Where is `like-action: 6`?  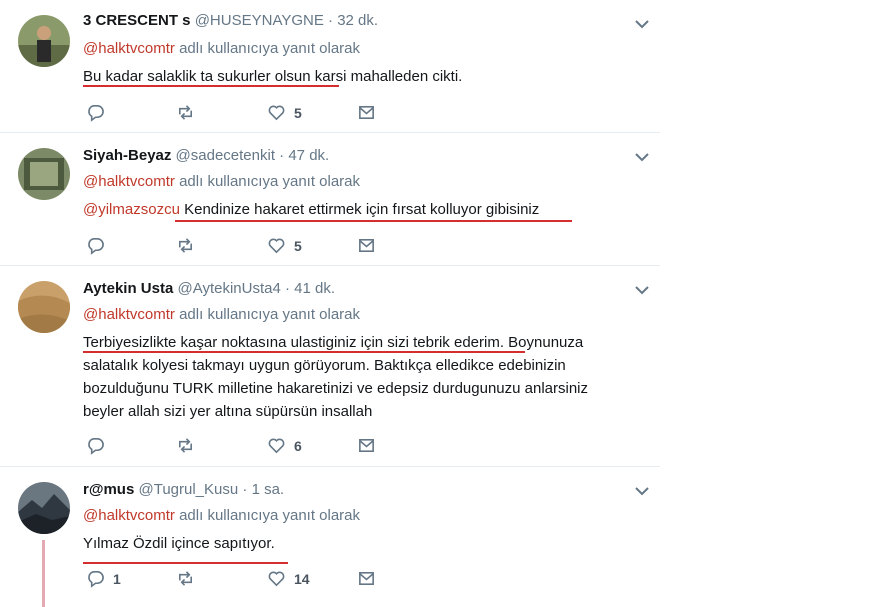
like-action: 6 is located at coordinates (284, 445).